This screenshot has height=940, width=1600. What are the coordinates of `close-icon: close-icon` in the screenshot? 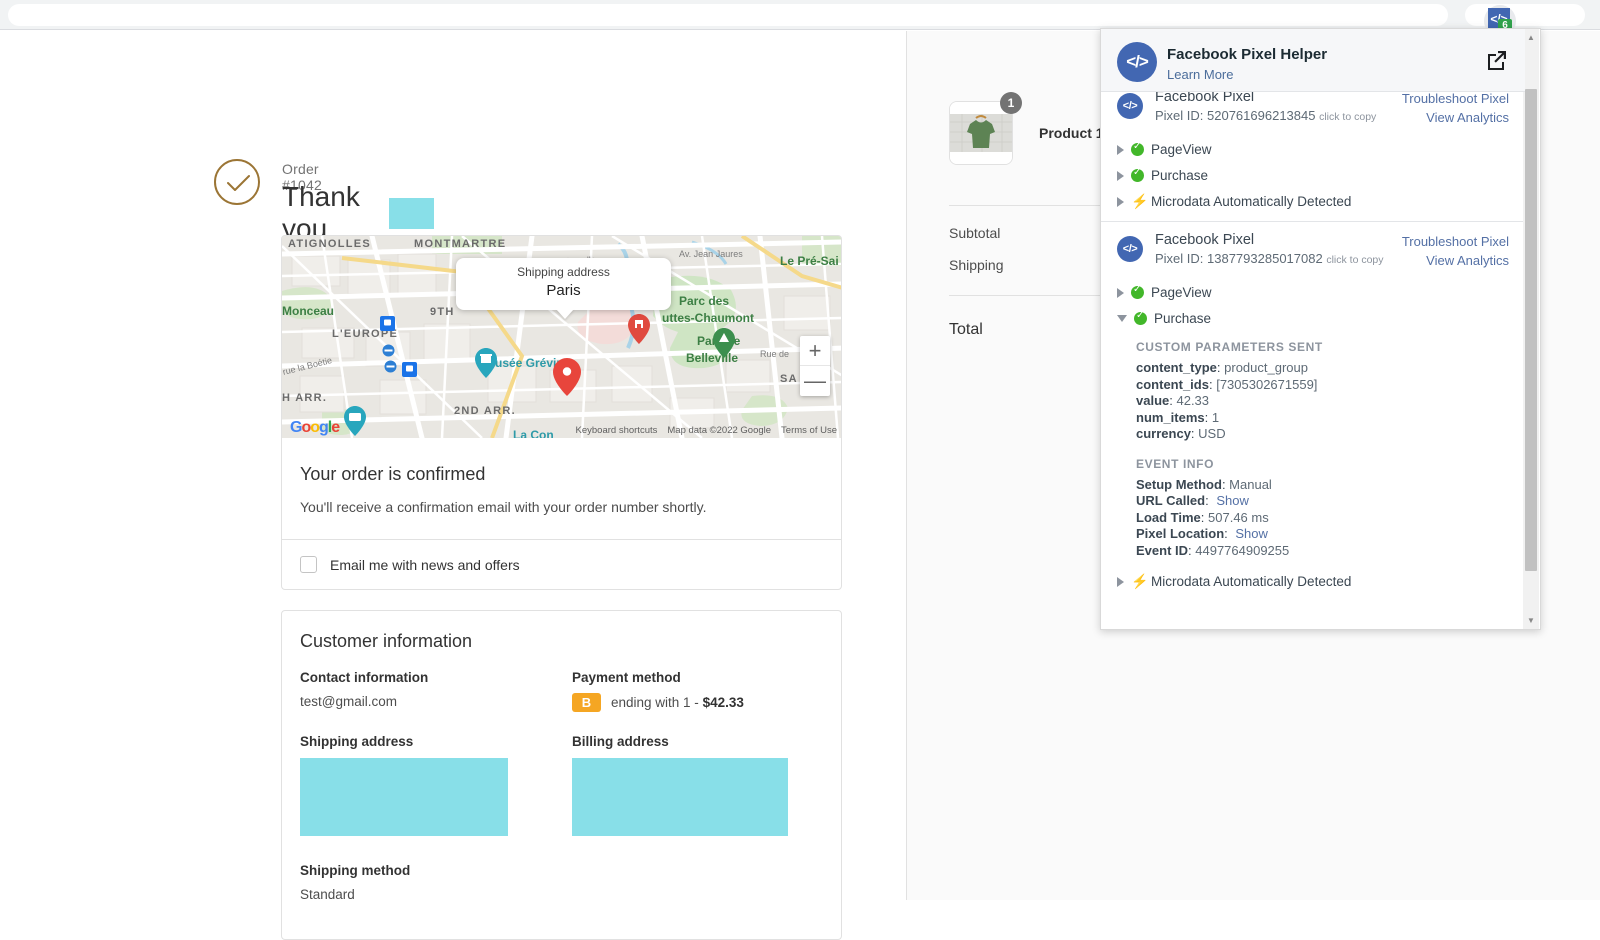 It's located at (657, 269).